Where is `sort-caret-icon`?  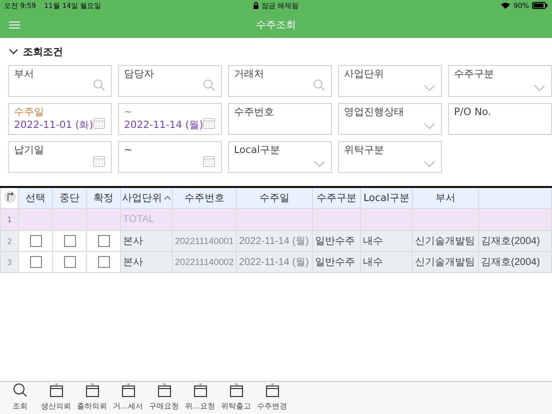
sort-caret-icon is located at coordinates (167, 198).